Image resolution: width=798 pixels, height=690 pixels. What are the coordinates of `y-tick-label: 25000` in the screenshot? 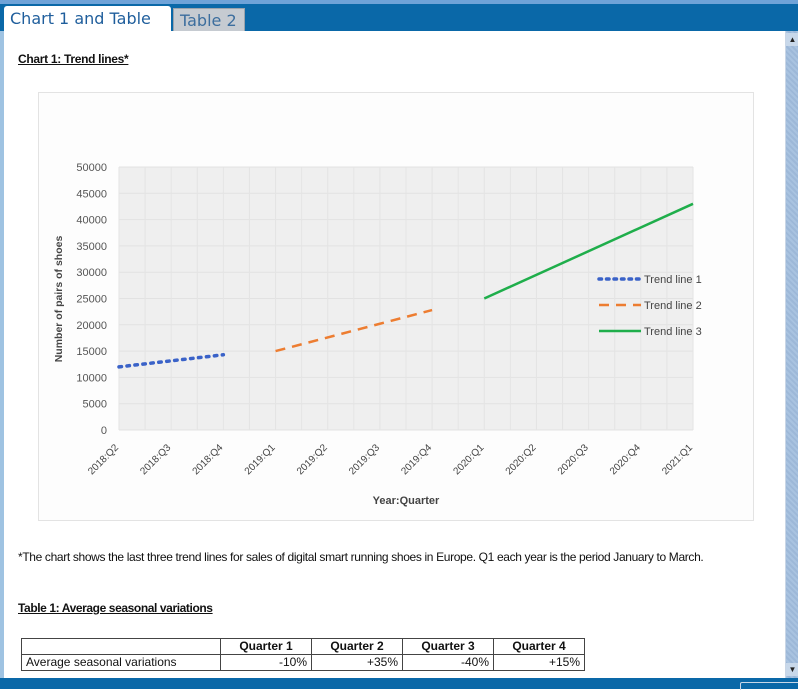 It's located at (91, 300).